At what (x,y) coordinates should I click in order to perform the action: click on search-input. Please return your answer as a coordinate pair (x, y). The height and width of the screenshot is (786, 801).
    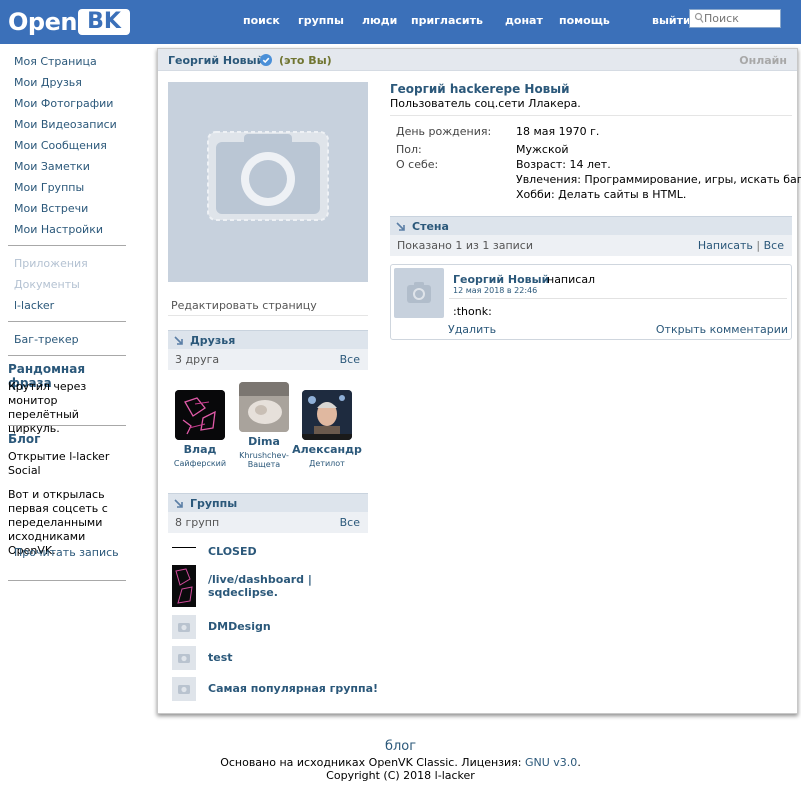
    Looking at the image, I should click on (741, 18).